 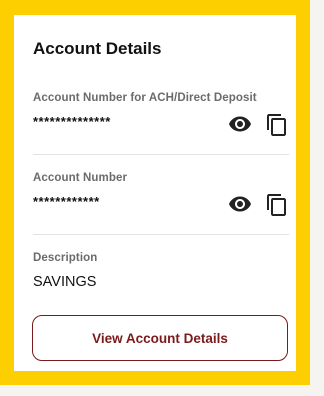 I want to click on ach-account-number-value: **************, so click(x=72, y=121).